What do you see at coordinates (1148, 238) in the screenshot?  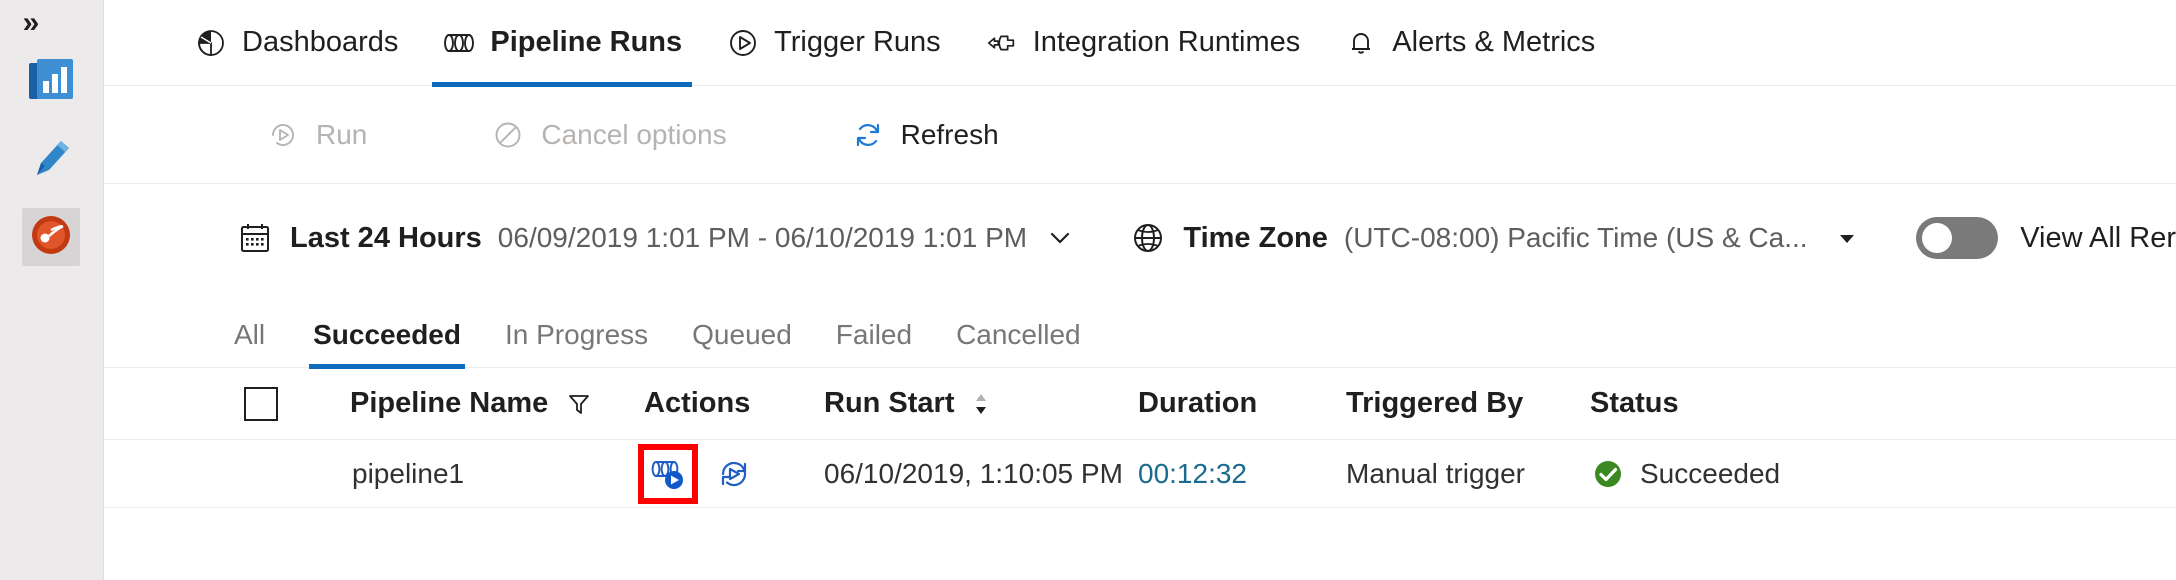 I see `globe-icon` at bounding box center [1148, 238].